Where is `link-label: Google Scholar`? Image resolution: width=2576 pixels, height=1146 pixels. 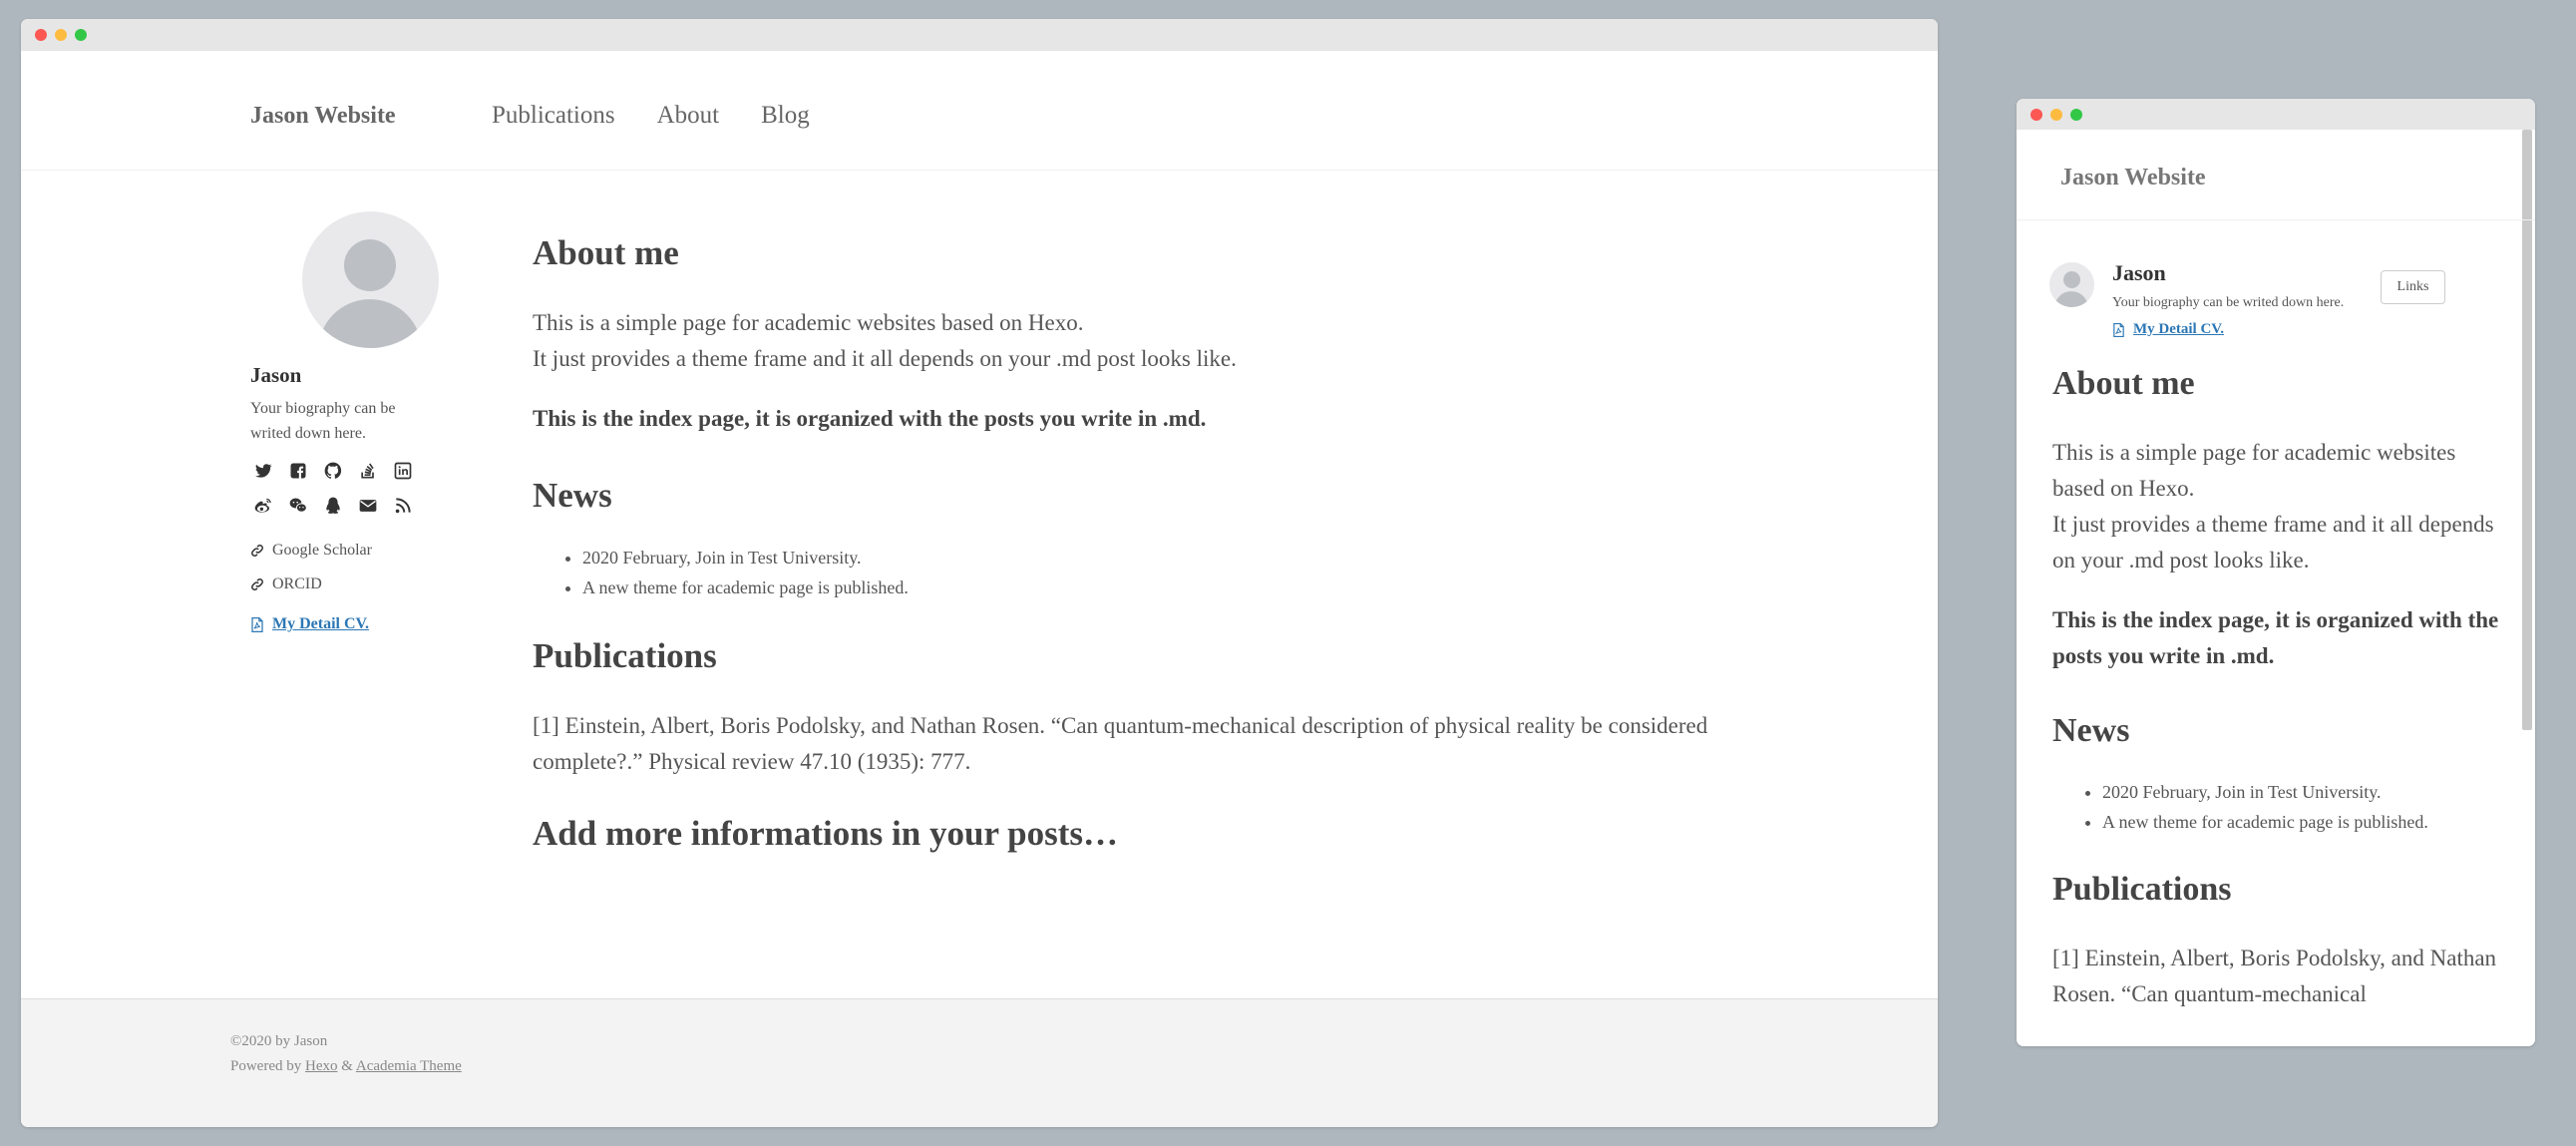 link-label: Google Scholar is located at coordinates (322, 550).